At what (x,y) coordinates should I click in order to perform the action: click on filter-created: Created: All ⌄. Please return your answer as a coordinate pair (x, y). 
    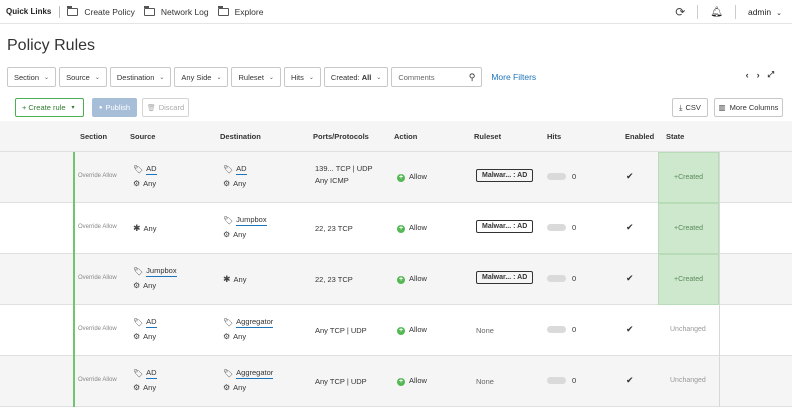
    Looking at the image, I should click on (356, 77).